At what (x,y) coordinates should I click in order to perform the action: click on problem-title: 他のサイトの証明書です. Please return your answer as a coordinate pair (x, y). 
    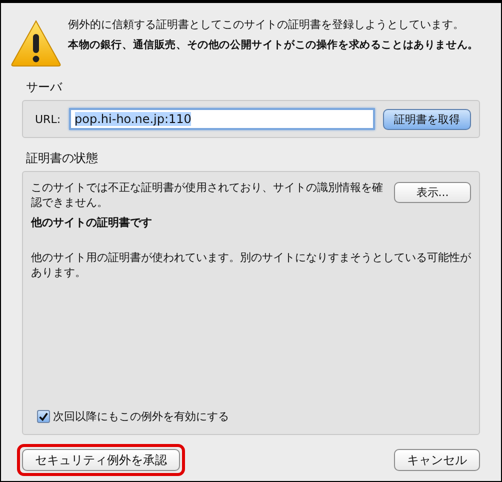
    Looking at the image, I should click on (92, 222).